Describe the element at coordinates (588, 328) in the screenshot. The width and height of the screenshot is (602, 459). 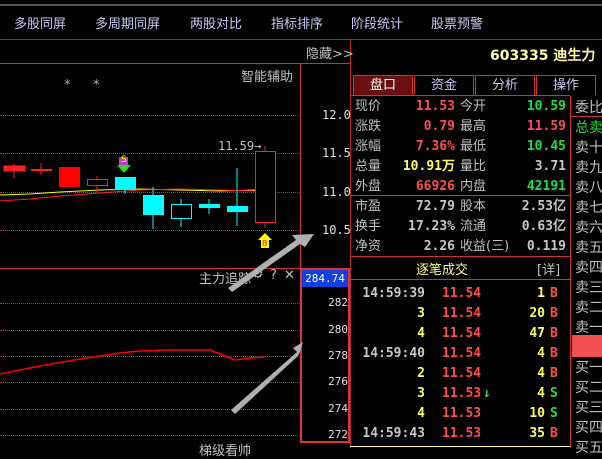
I see `ask-level-label: 卖一` at that location.